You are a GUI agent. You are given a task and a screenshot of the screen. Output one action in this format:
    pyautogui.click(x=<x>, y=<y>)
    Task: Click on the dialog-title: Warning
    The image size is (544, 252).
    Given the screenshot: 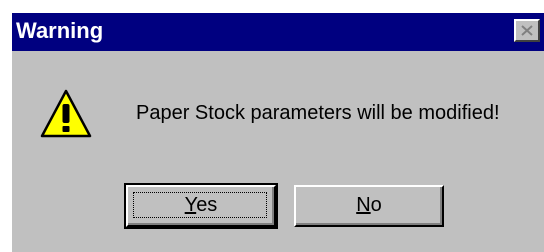 What is the action you would take?
    pyautogui.click(x=60, y=30)
    